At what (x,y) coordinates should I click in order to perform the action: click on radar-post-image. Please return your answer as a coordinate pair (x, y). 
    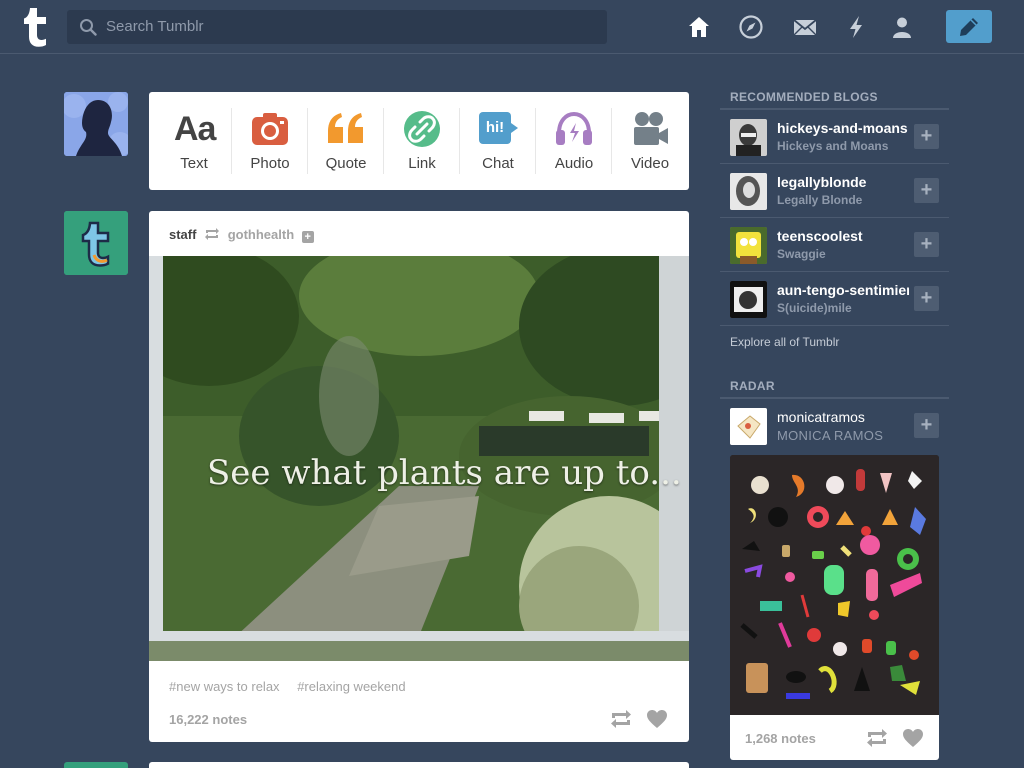
    Looking at the image, I should click on (834, 585).